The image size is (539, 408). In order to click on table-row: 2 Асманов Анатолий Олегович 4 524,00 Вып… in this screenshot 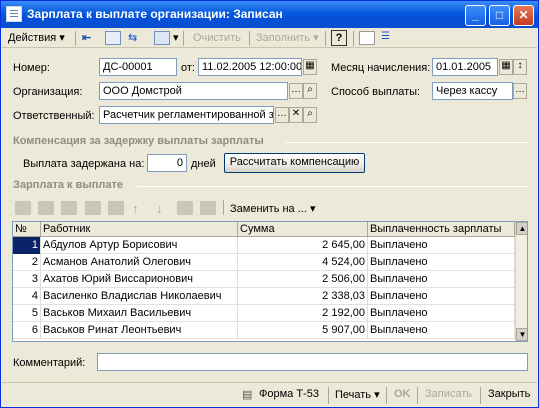, I will do `click(264, 262)`.